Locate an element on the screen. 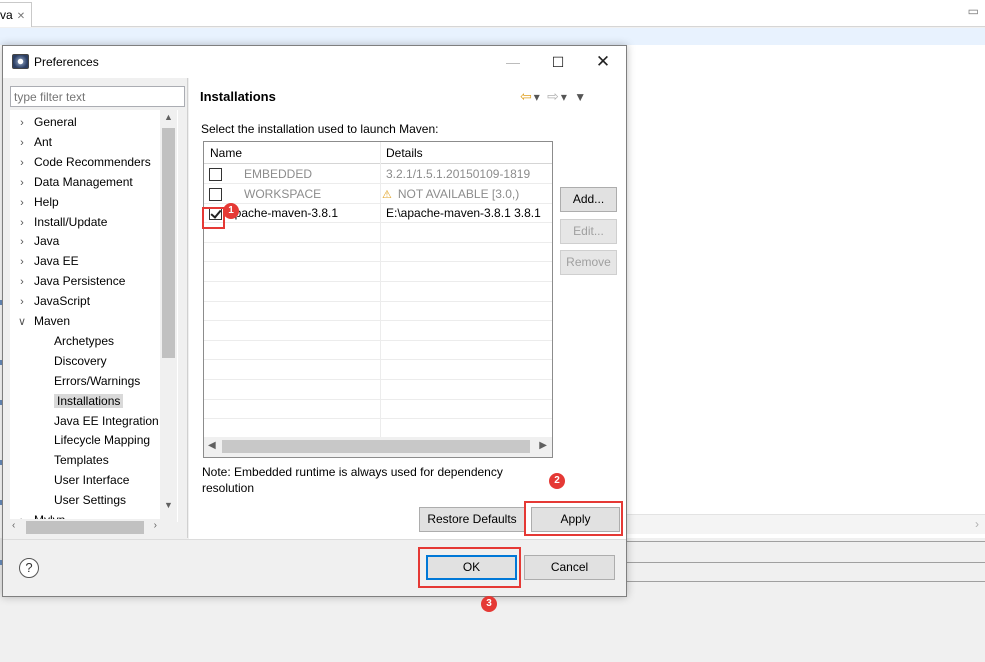  splitter is located at coordinates (187, 308).